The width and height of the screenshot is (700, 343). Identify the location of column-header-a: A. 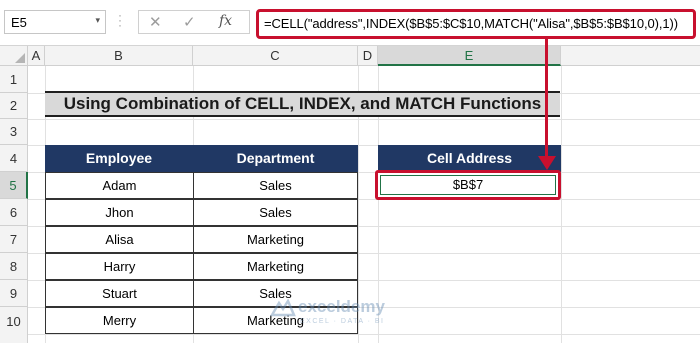
(36, 56).